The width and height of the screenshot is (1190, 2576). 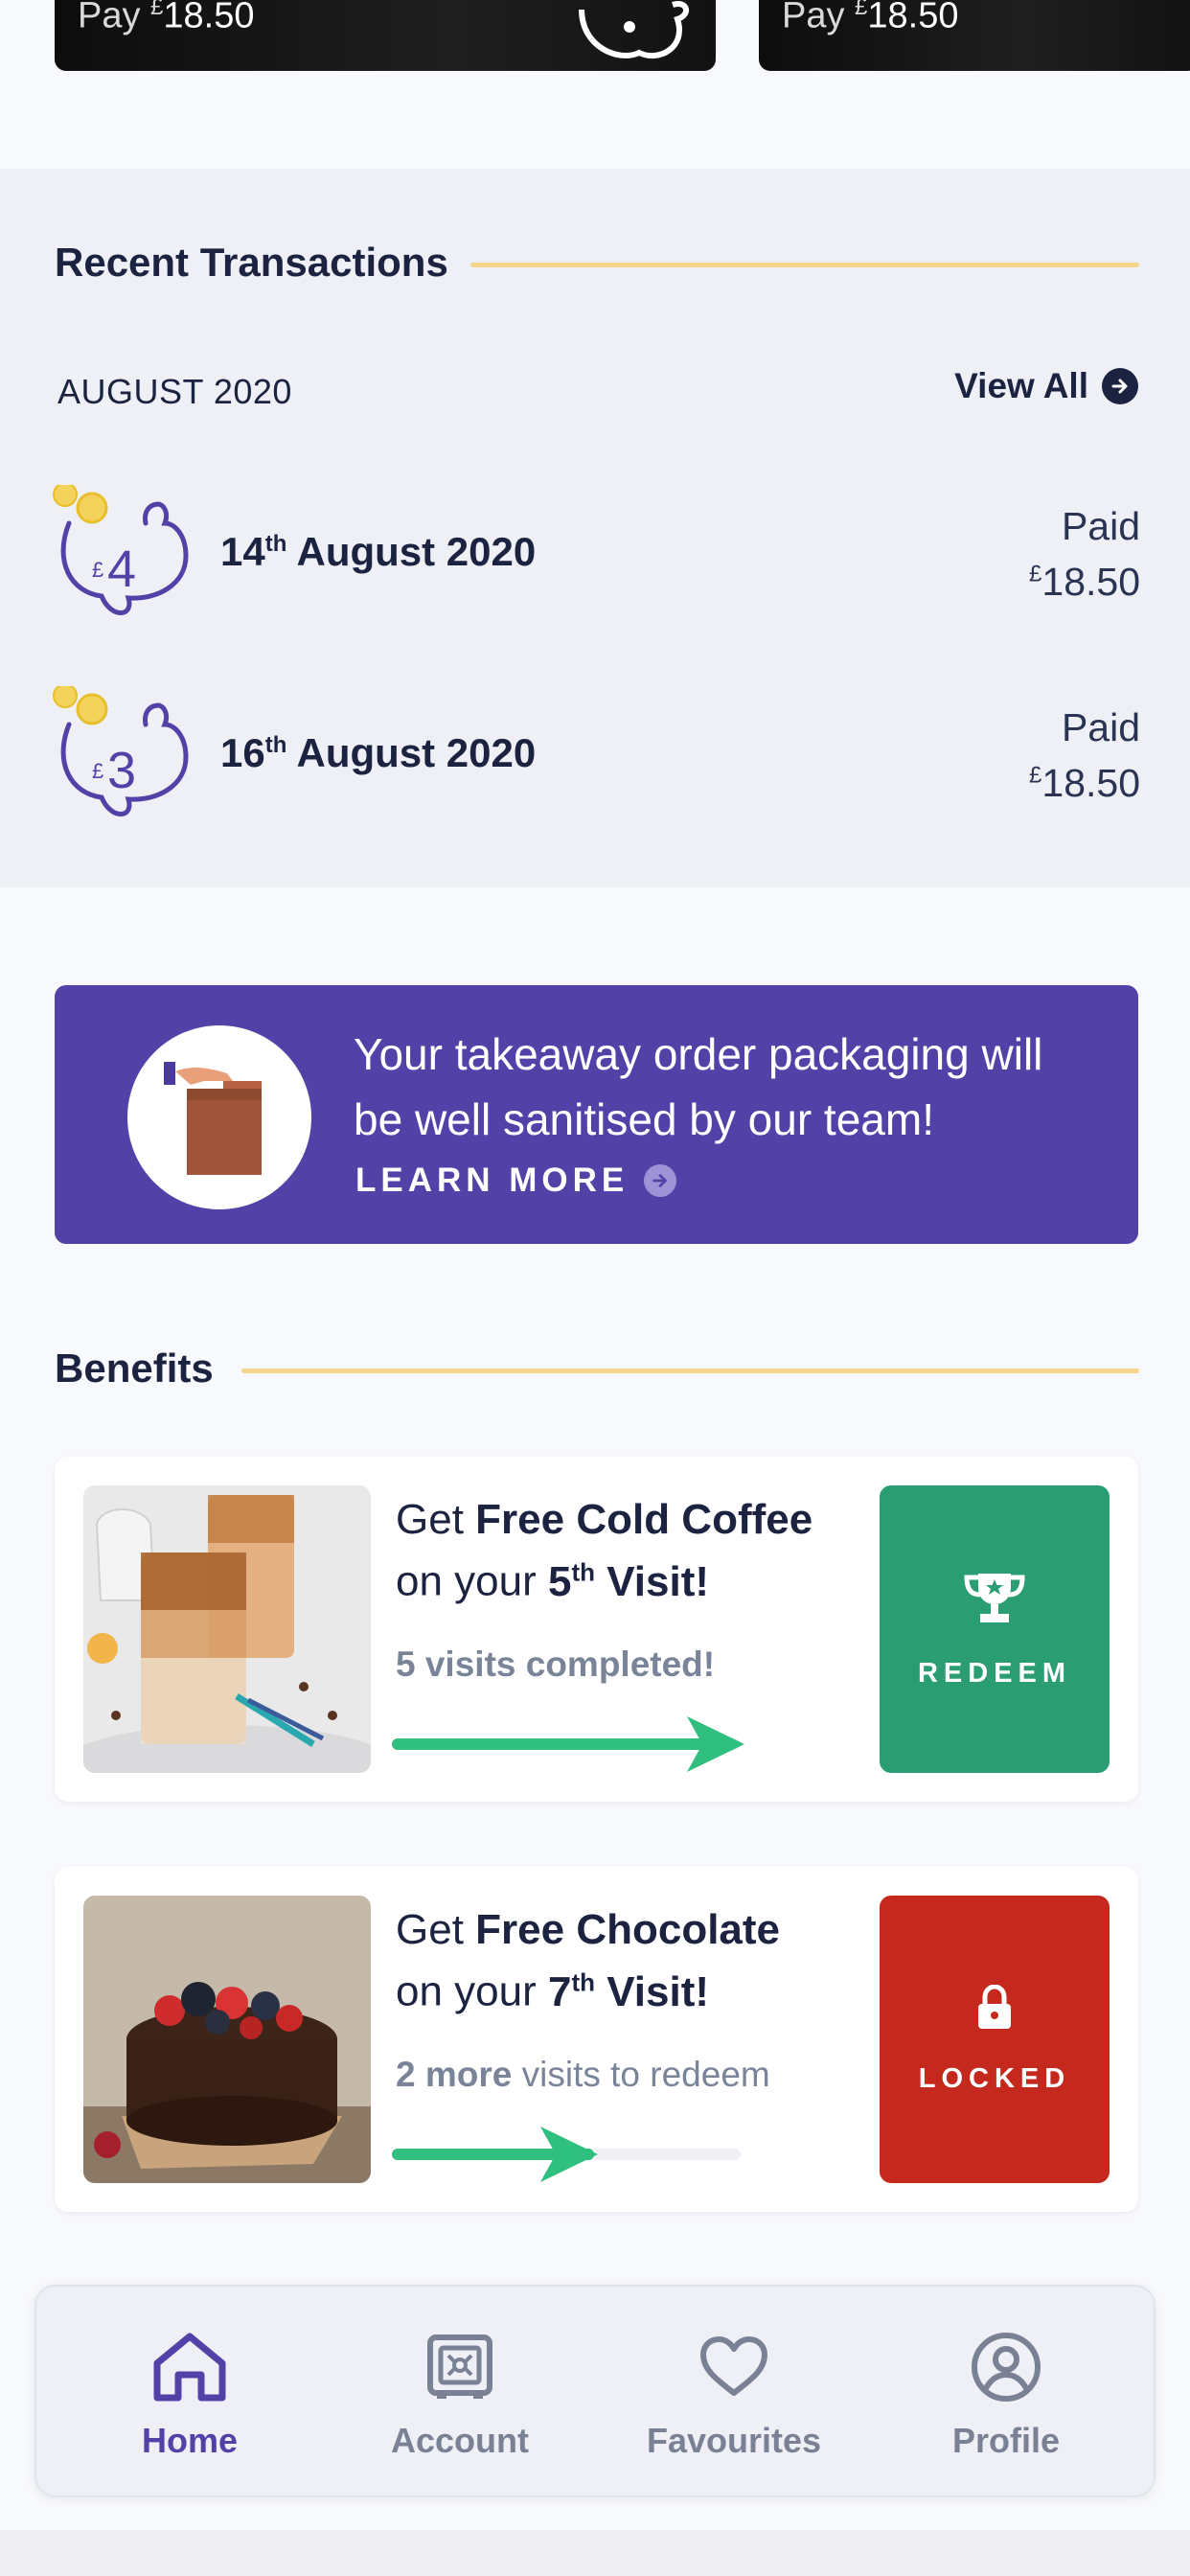 What do you see at coordinates (1006, 2440) in the screenshot?
I see `nav-label: Profile` at bounding box center [1006, 2440].